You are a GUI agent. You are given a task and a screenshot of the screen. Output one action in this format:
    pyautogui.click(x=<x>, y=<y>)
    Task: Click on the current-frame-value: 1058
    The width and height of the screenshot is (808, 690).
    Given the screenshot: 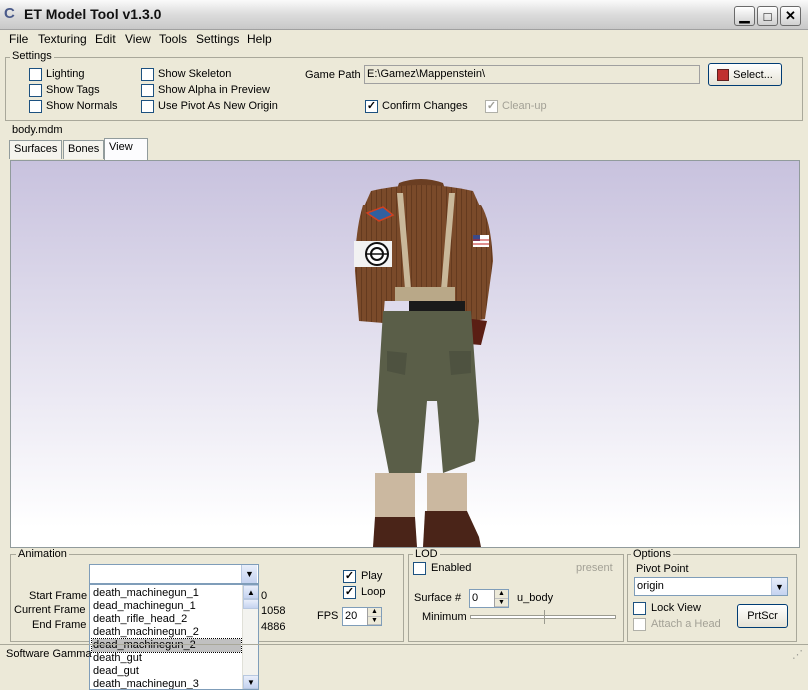 What is the action you would take?
    pyautogui.click(x=273, y=611)
    